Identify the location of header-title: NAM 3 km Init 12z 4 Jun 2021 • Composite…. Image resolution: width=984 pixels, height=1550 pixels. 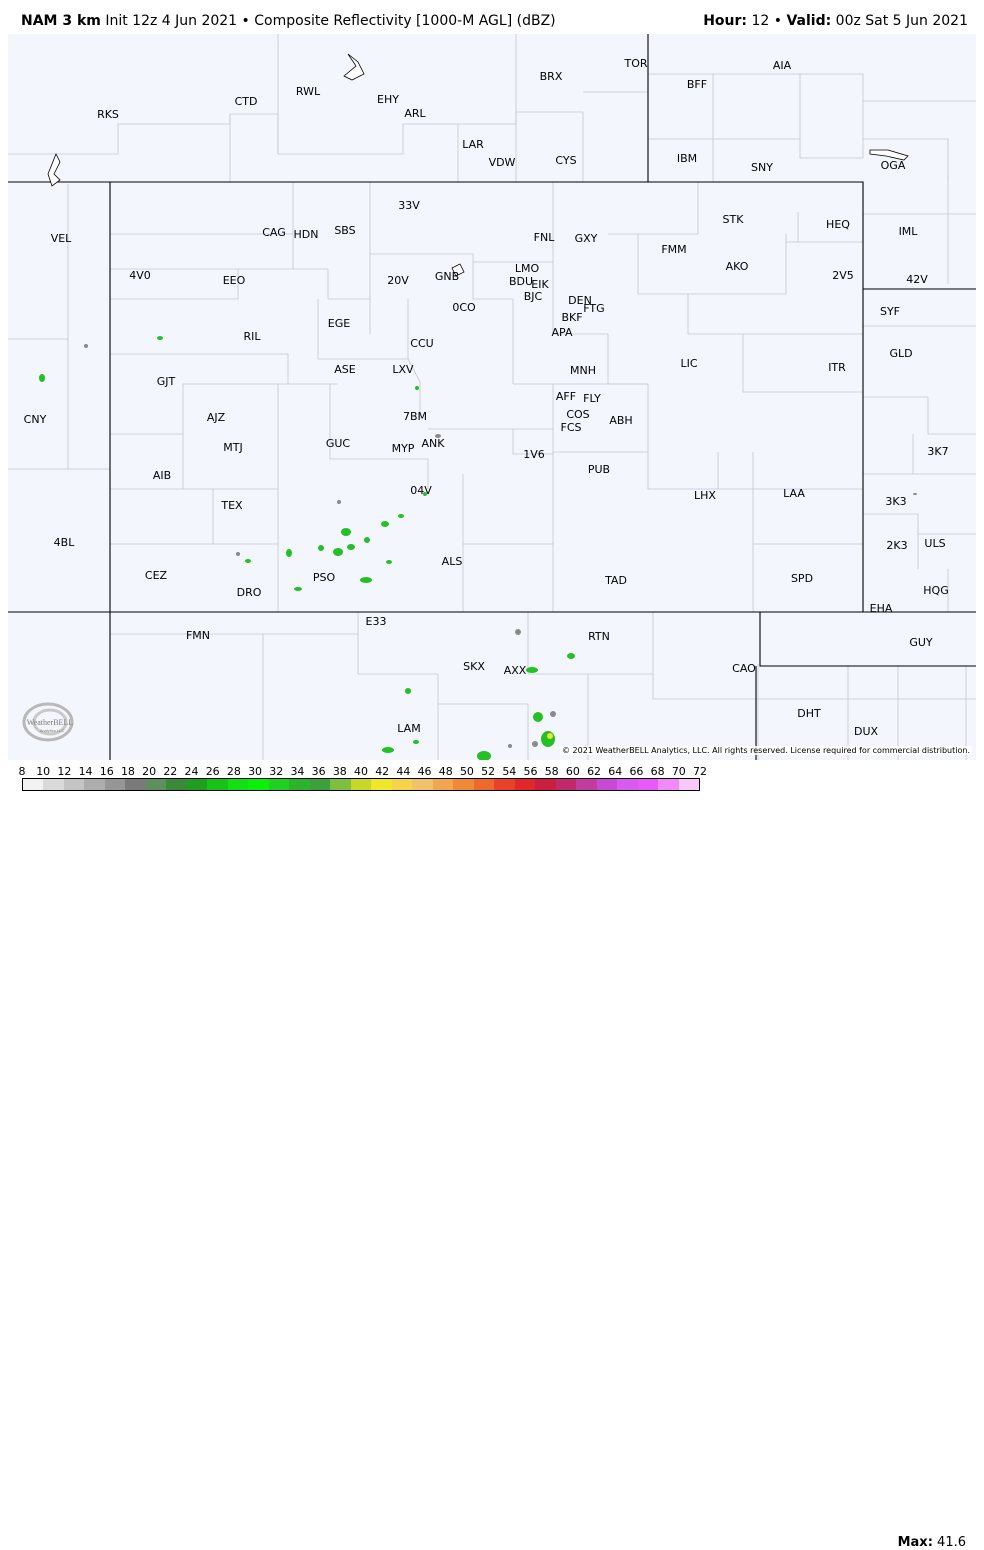
(288, 21).